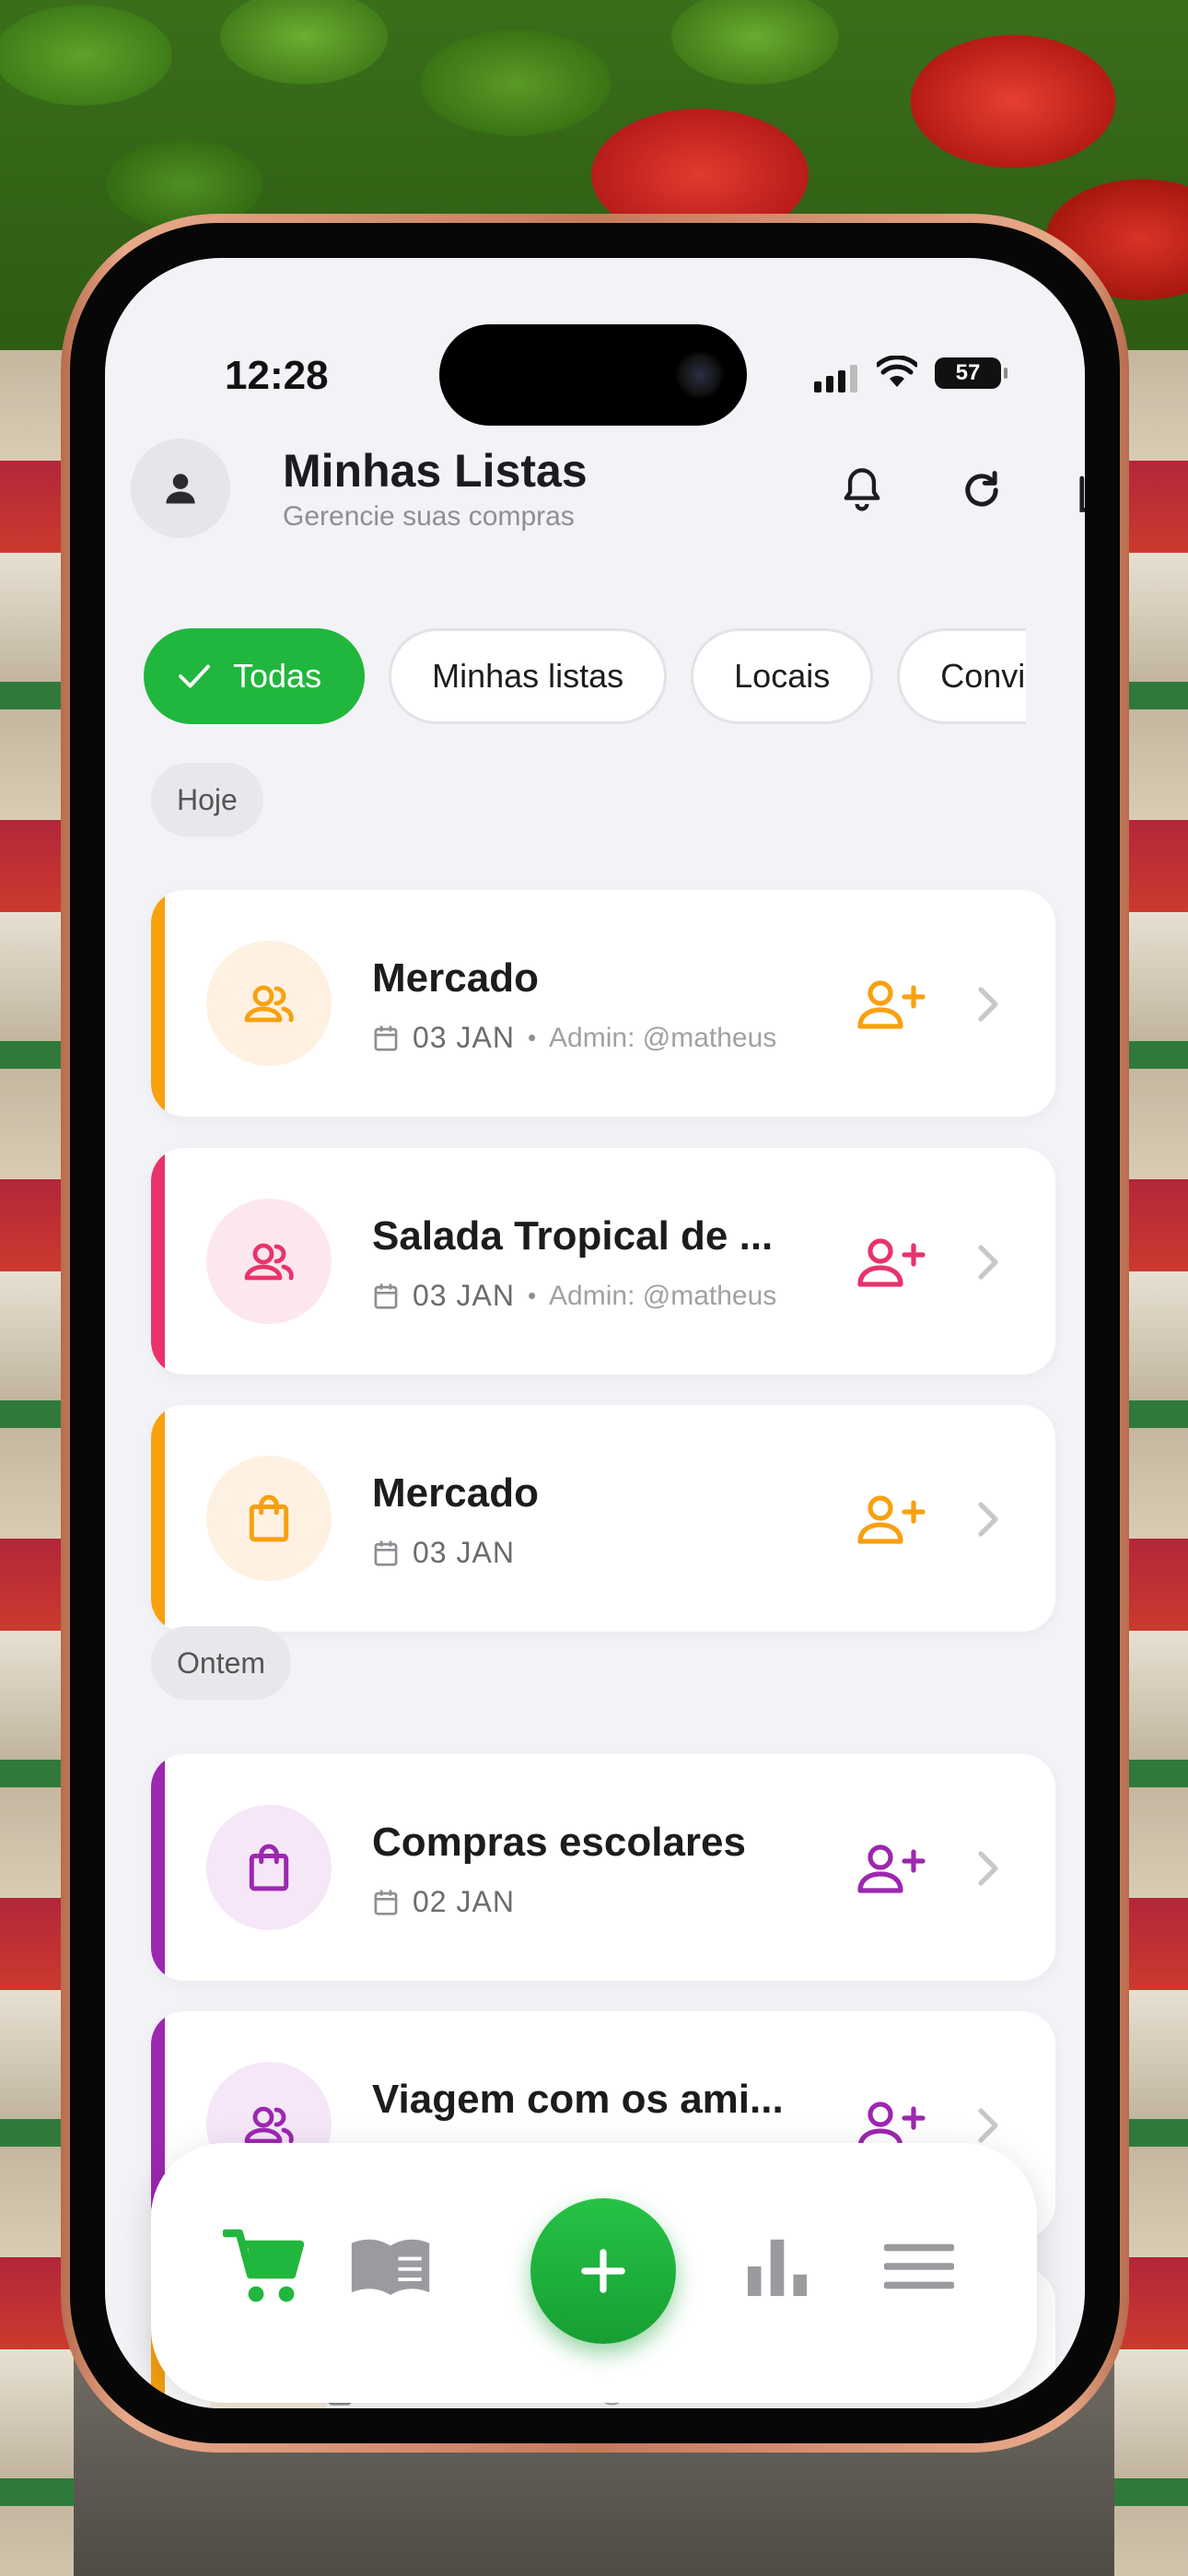 This screenshot has height=2576, width=1188. I want to click on bar-chart-icon, so click(777, 2268).